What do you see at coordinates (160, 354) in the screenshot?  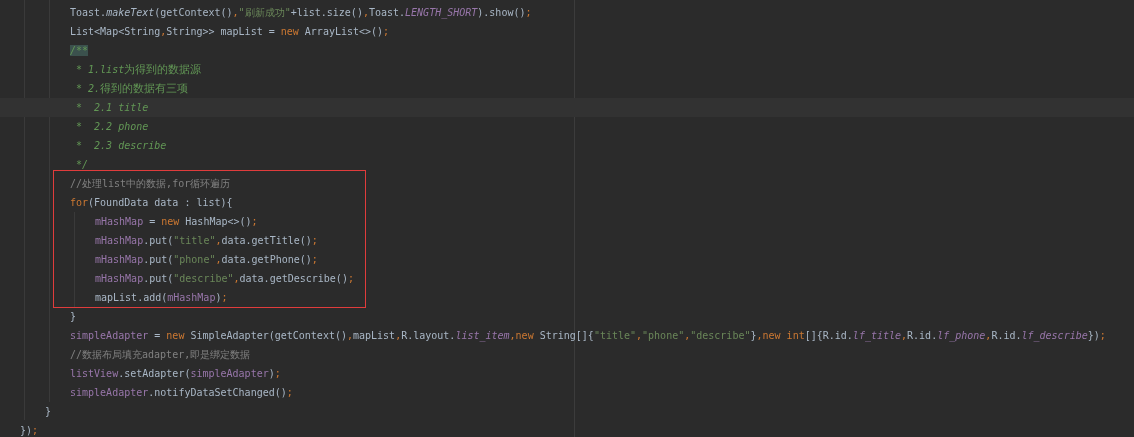 I see `code-line: //数据布局填充adapter,即是绑定数据` at bounding box center [160, 354].